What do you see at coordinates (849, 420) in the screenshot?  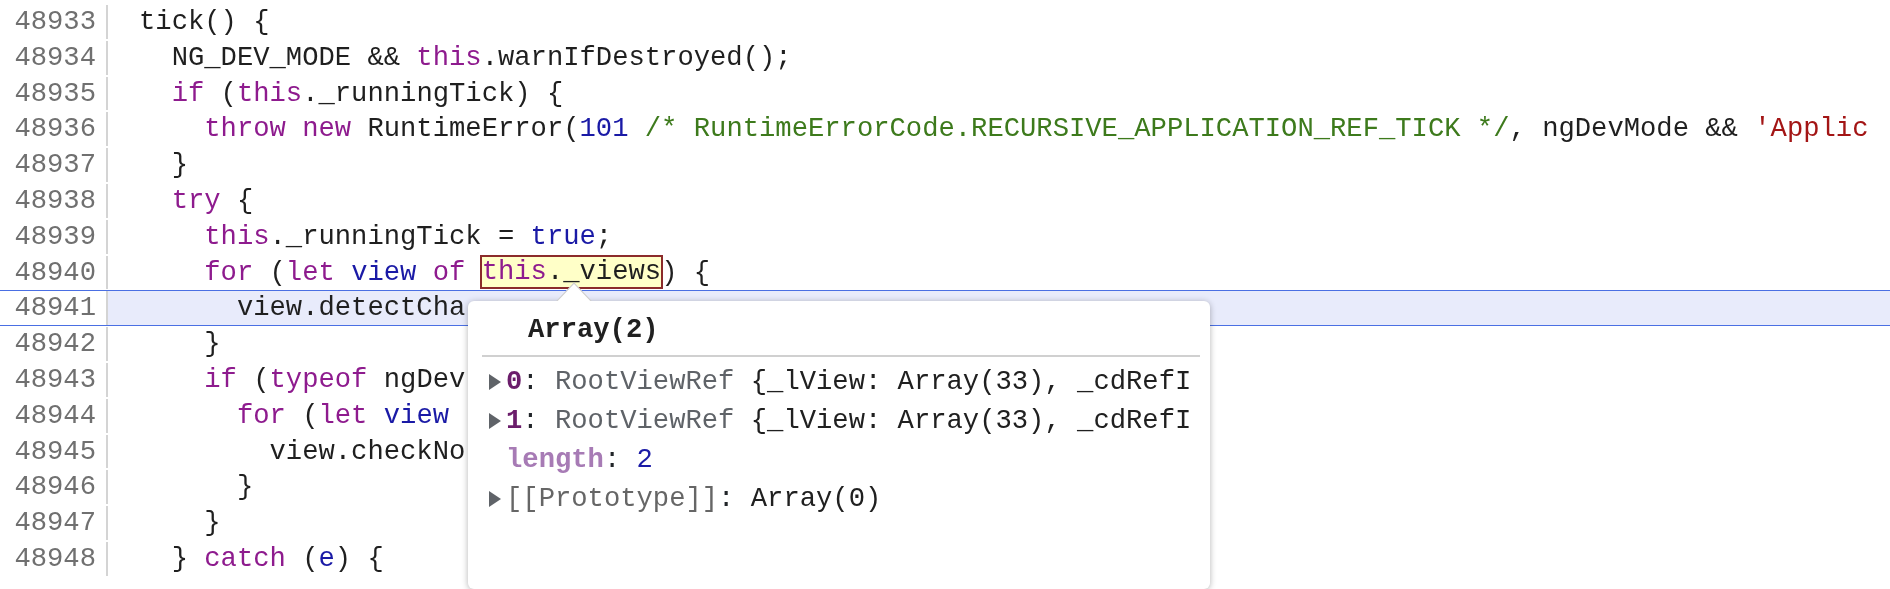 I see `property-text: 1: RootViewRef {_lView: Array(33), _cdRefI` at bounding box center [849, 420].